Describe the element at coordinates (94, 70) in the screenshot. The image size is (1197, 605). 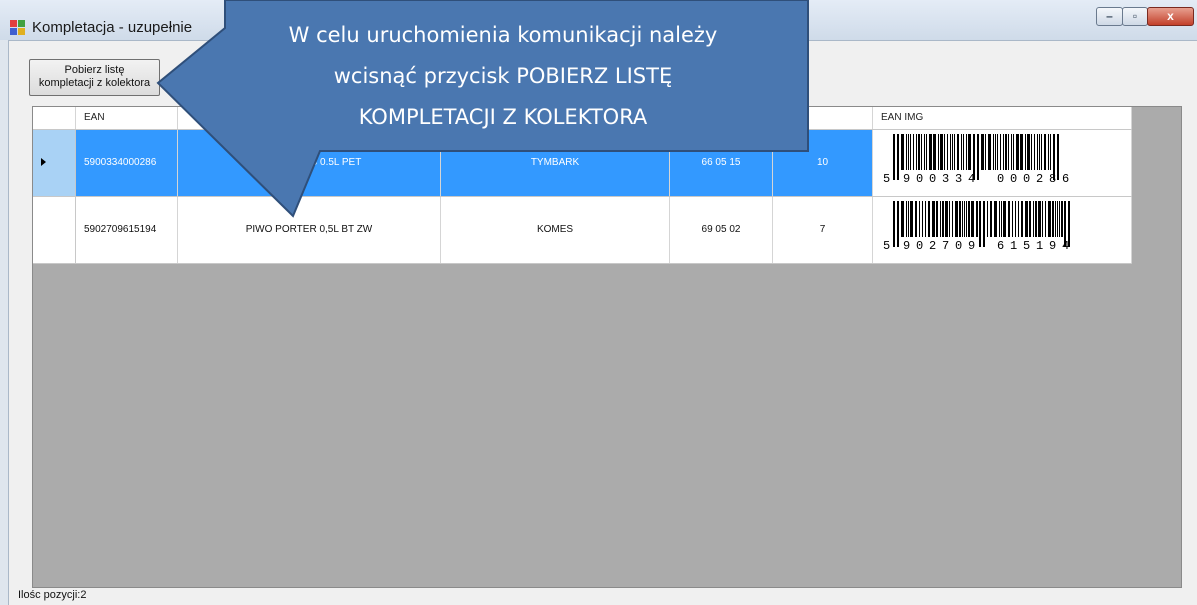
I see `fetch-list-button-label-1: Pobierz listę` at that location.